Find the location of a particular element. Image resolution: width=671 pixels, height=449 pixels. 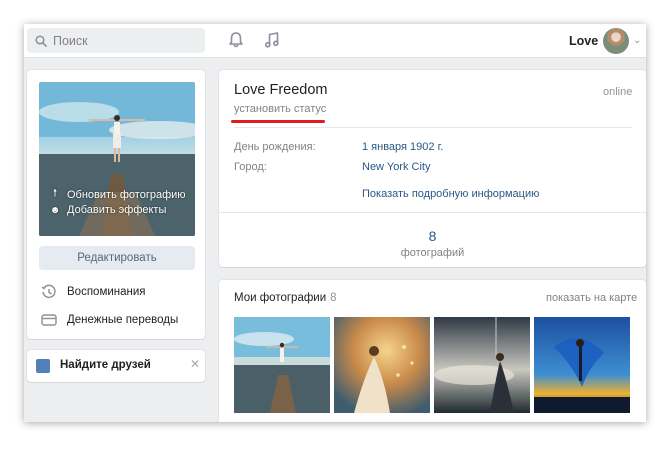

update-photo-action: 🠕 Обновить фотографию is located at coordinates (117, 194).